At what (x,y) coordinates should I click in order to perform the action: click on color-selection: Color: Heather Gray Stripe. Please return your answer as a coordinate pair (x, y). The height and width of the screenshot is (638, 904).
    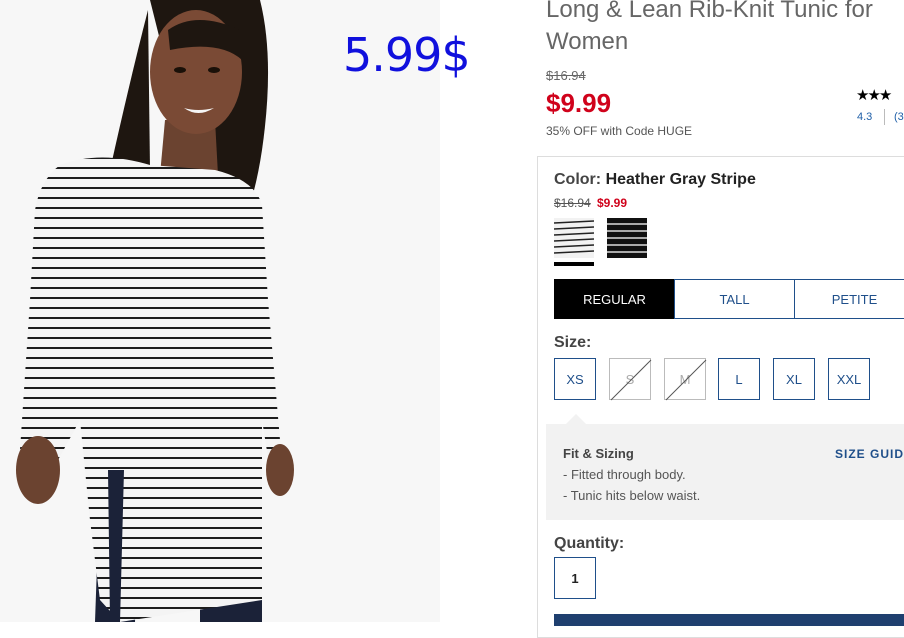
    Looking at the image, I should click on (655, 180).